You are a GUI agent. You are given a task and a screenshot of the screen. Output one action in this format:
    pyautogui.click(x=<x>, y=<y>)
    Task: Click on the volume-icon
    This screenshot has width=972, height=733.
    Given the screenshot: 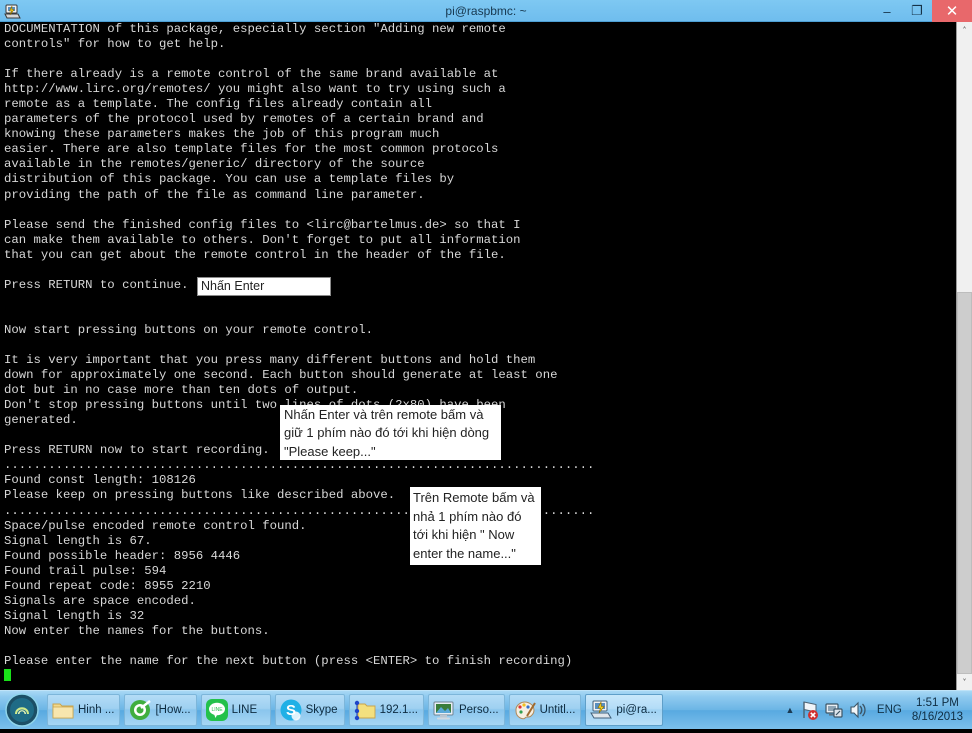 What is the action you would take?
    pyautogui.click(x=858, y=710)
    